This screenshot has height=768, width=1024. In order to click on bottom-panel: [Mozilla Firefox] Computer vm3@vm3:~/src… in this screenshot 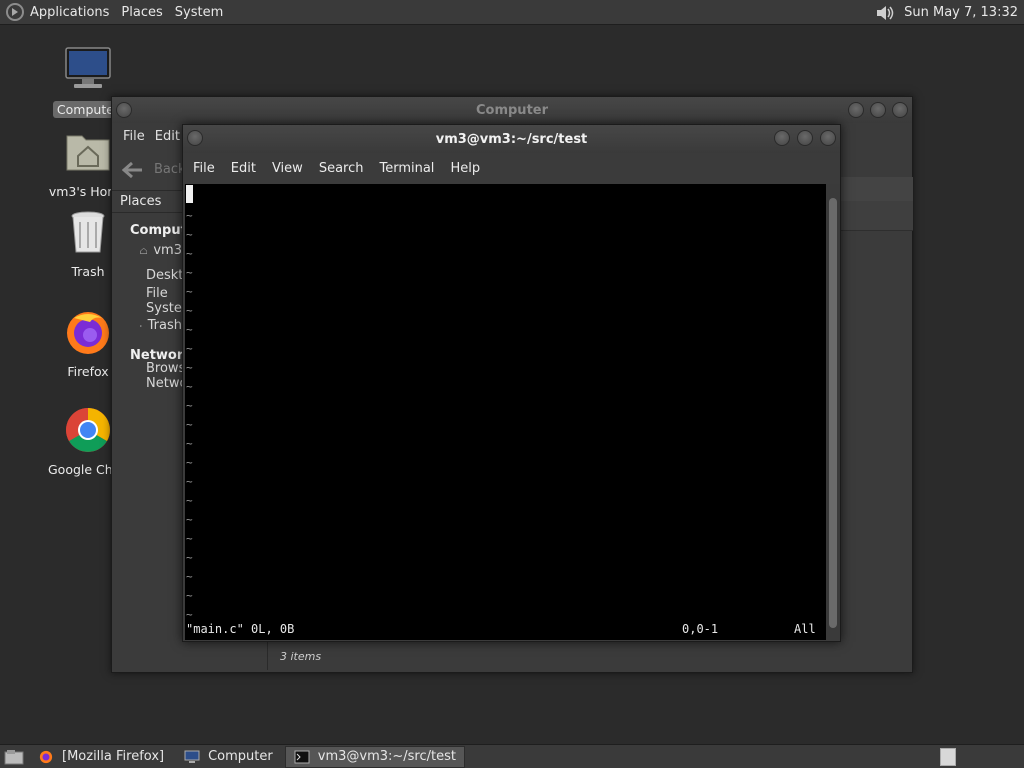, I will do `click(512, 756)`.